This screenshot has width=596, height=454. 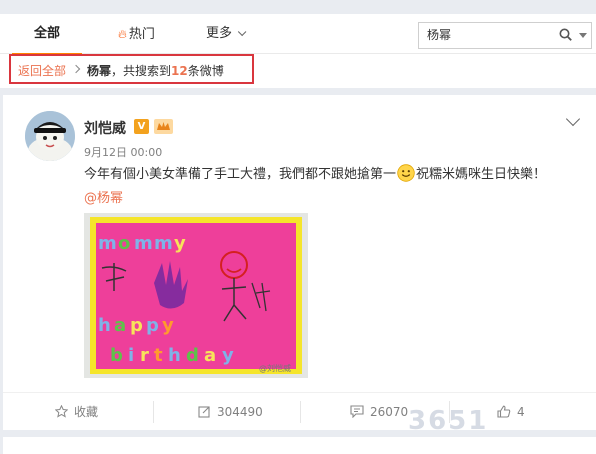 I want to click on tab-all: 全部, so click(x=47, y=34).